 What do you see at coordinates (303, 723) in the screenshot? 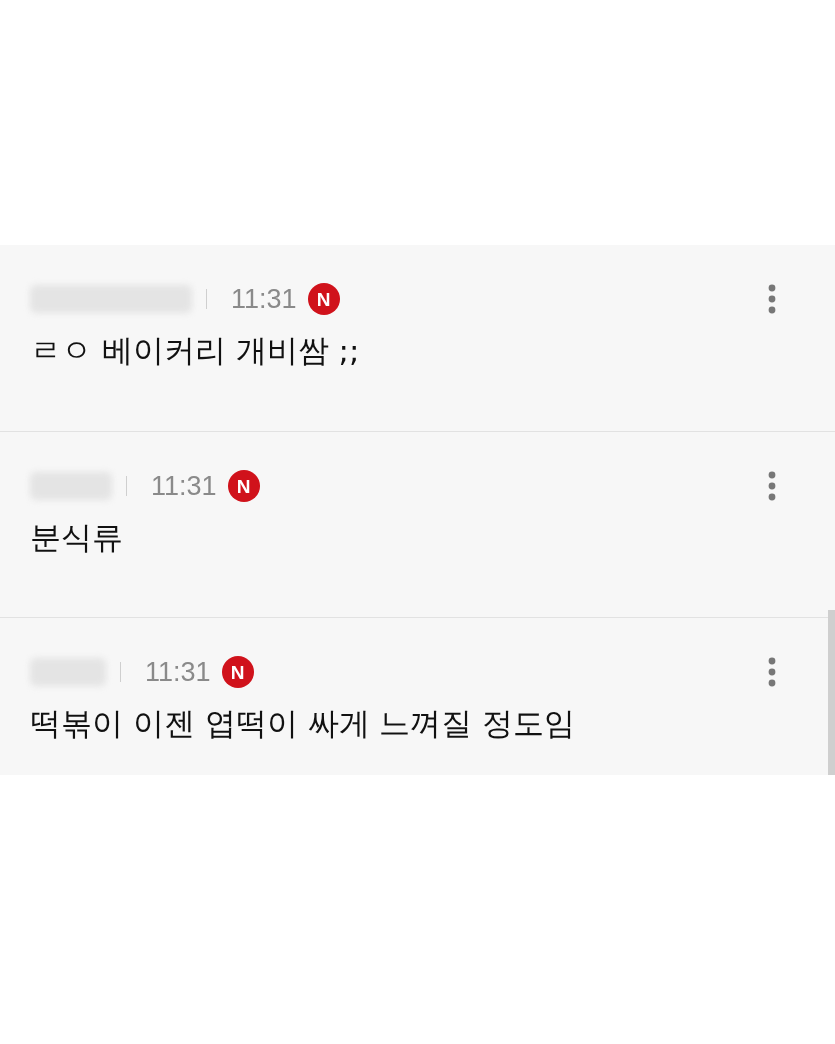
I see `comment-text: 떡볶이 이젠 엽떡이 싸게 느껴질 정도임` at bounding box center [303, 723].